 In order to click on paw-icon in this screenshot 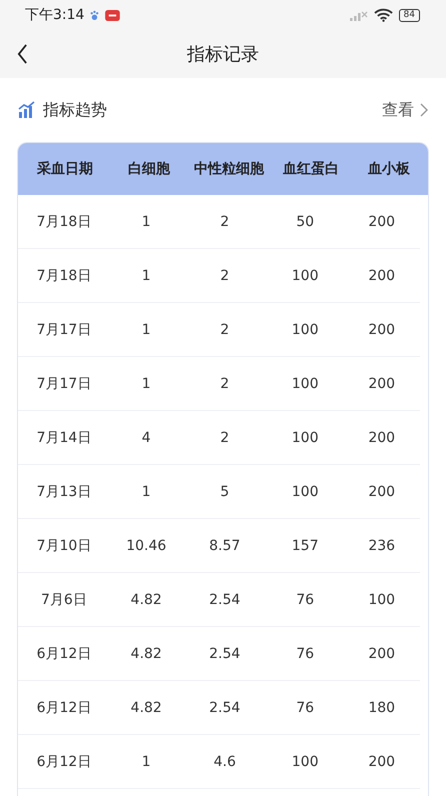, I will do `click(95, 15)`.